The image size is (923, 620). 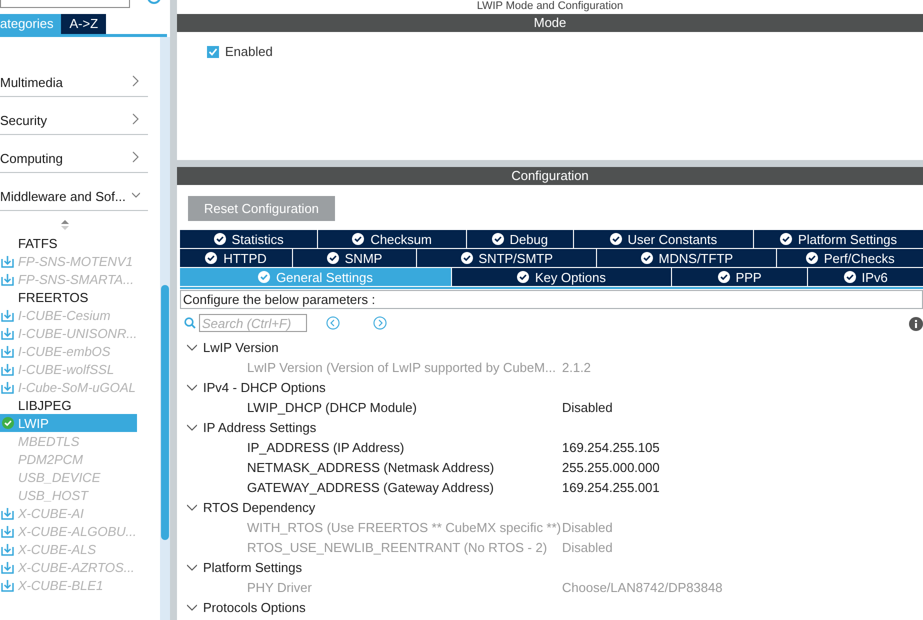 What do you see at coordinates (326, 447) in the screenshot?
I see `parameter-name: IP_ADDRESS (IP Address)` at bounding box center [326, 447].